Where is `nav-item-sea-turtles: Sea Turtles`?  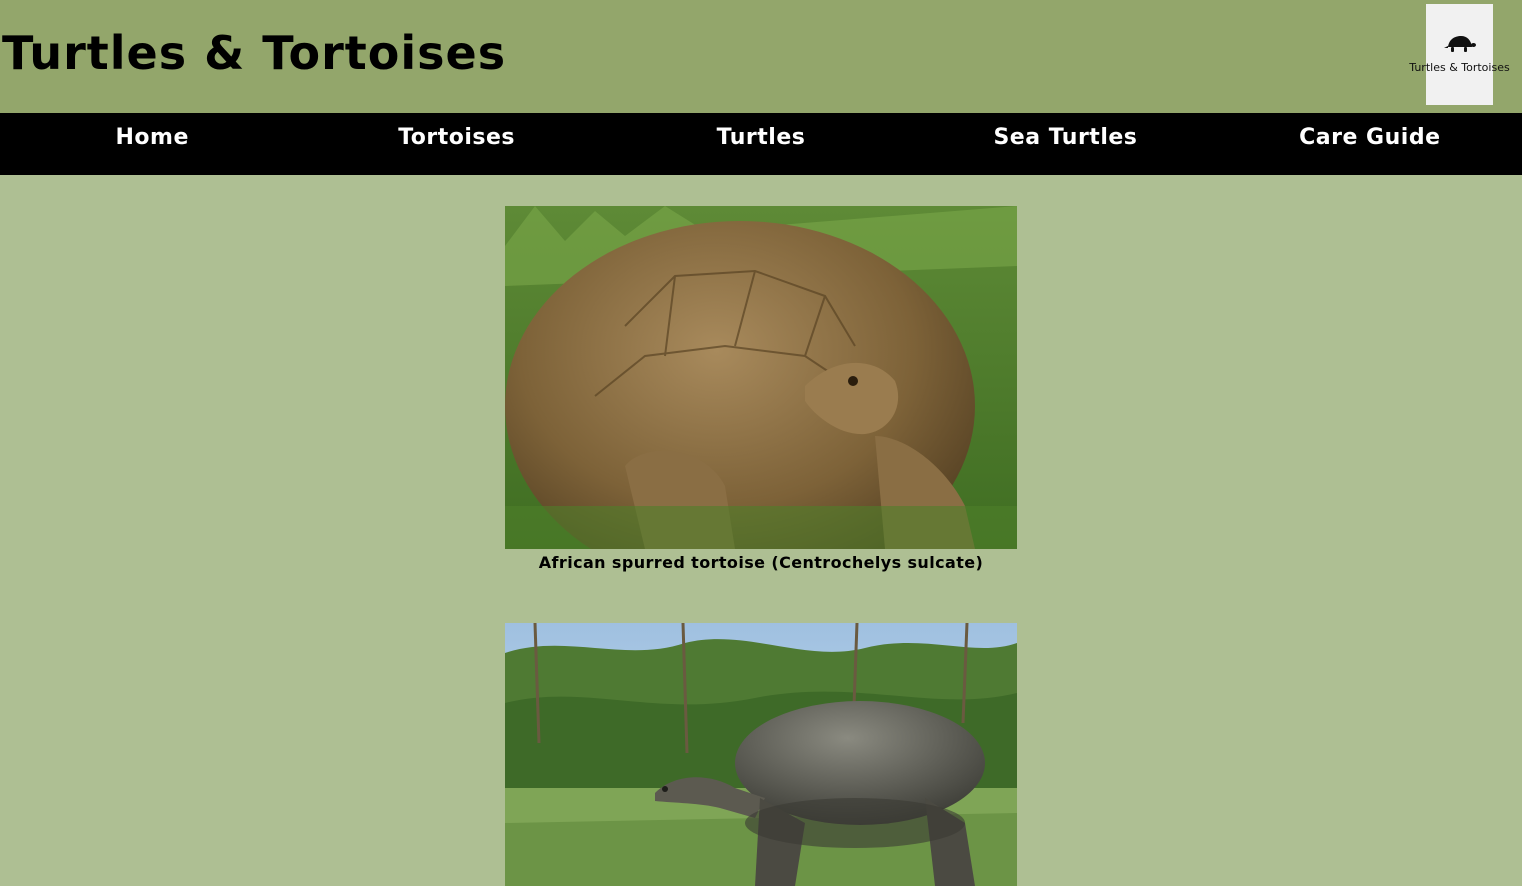
nav-item-sea-turtles: Sea Turtles is located at coordinates (1065, 144).